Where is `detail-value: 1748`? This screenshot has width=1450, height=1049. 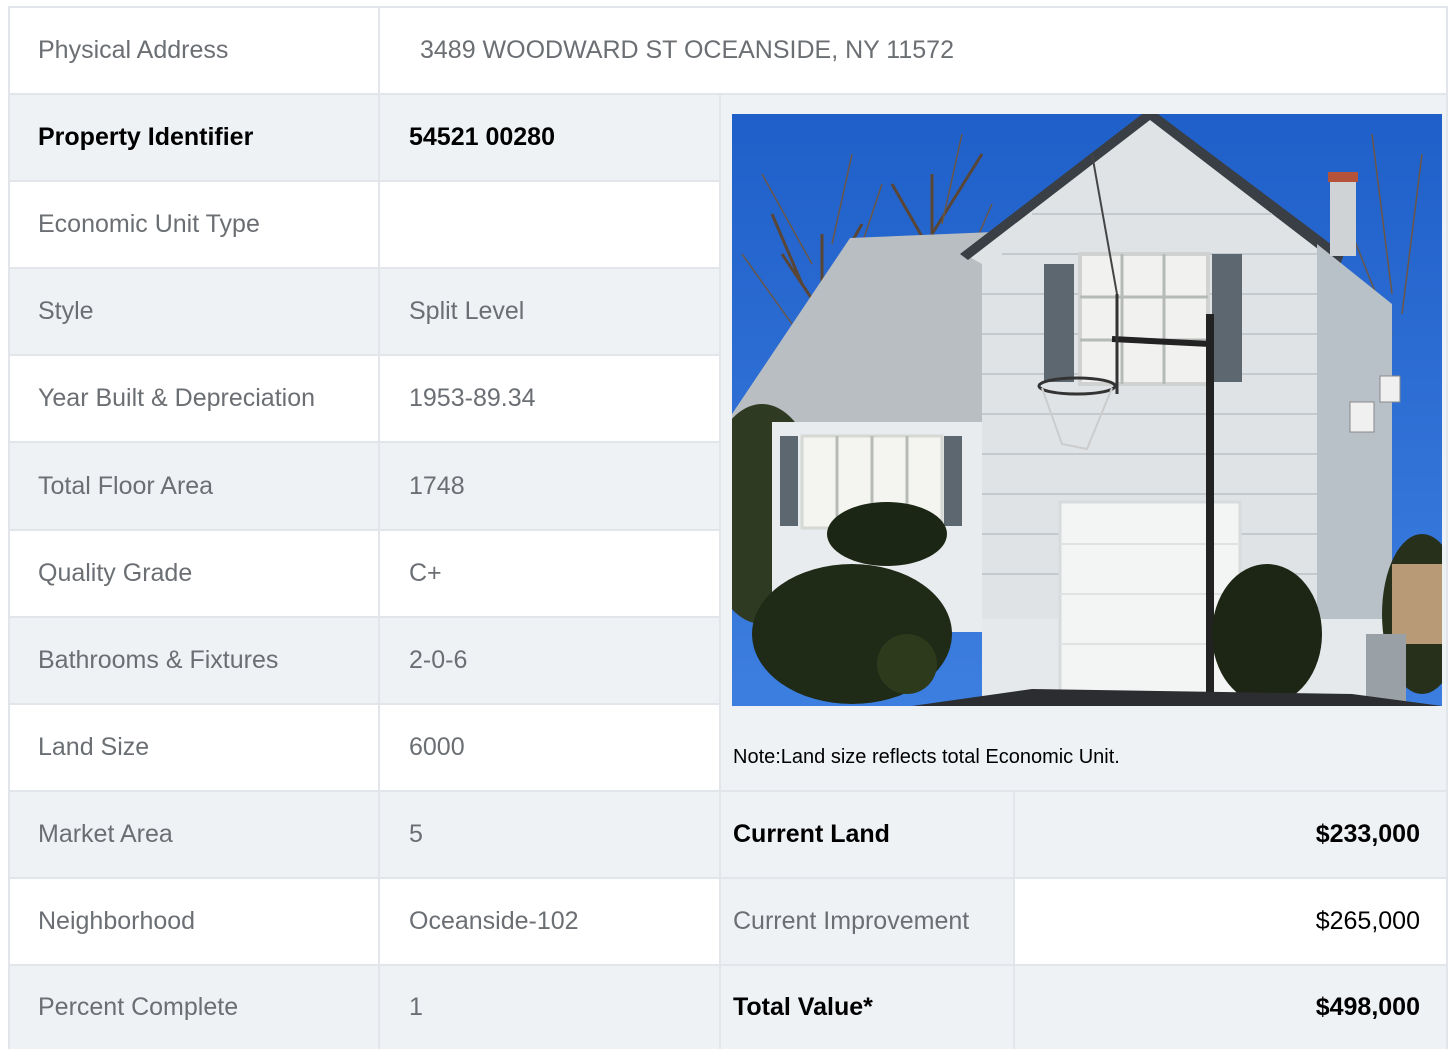 detail-value: 1748 is located at coordinates (437, 485).